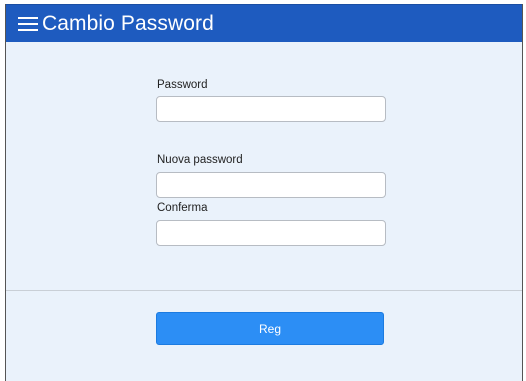 The height and width of the screenshot is (381, 526). What do you see at coordinates (271, 109) in the screenshot?
I see `password-field` at bounding box center [271, 109].